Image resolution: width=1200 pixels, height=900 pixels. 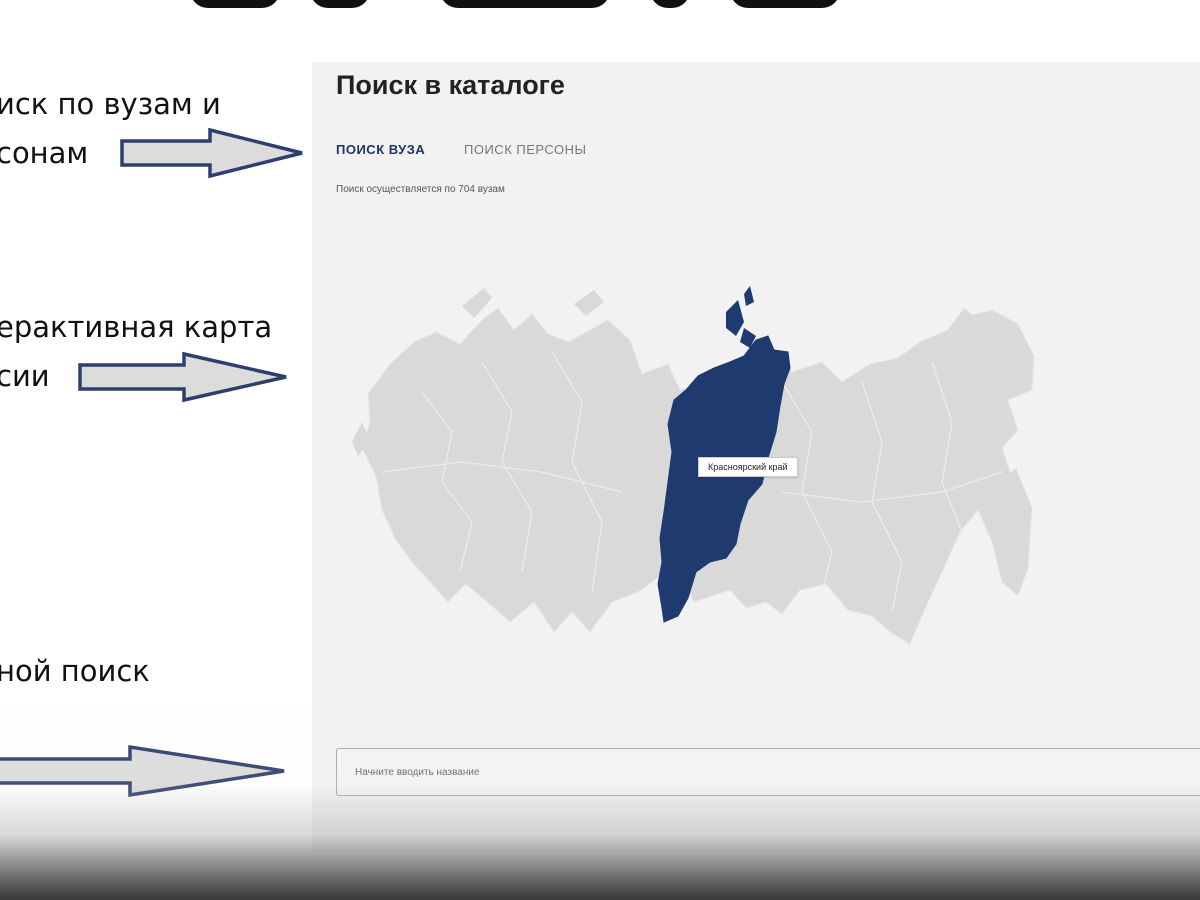 What do you see at coordinates (75, 671) in the screenshot?
I see `annotation-search-line1: ной поиск` at bounding box center [75, 671].